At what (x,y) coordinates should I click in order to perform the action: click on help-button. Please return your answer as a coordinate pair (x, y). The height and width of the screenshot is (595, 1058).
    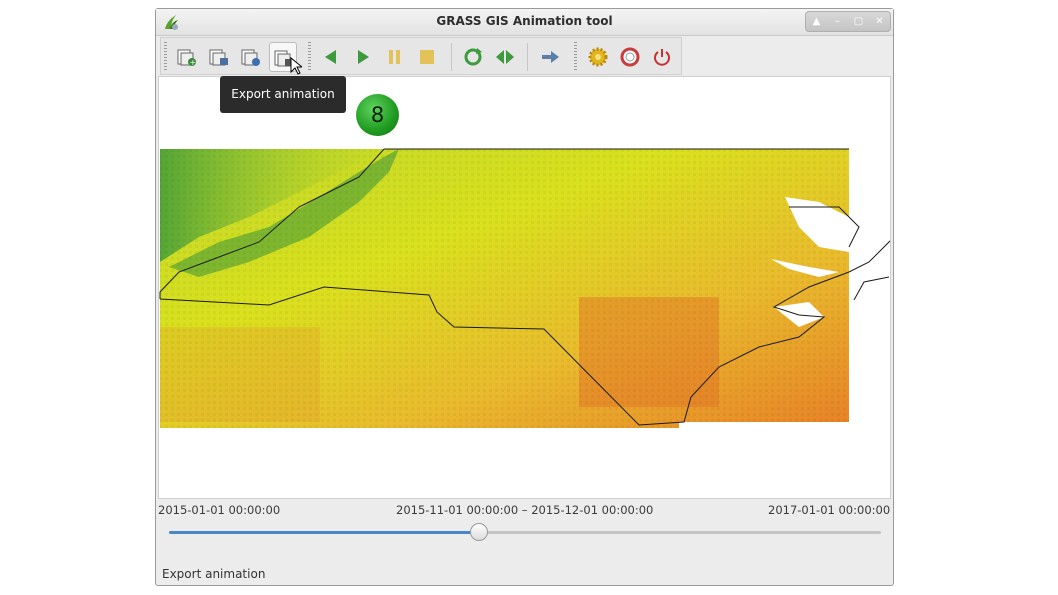
    Looking at the image, I should click on (630, 57).